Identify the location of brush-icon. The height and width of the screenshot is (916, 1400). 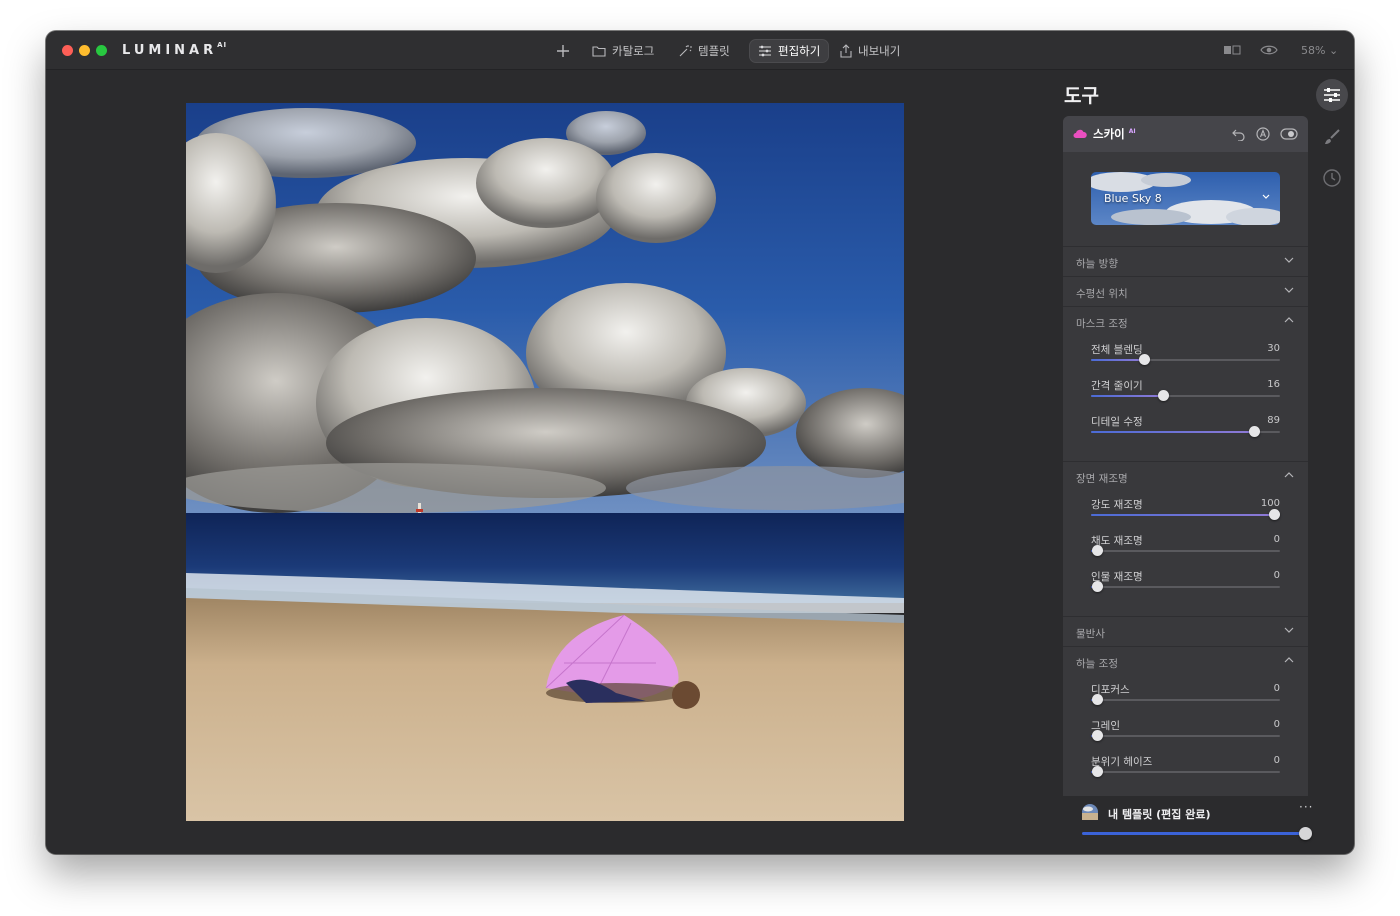
(1332, 136).